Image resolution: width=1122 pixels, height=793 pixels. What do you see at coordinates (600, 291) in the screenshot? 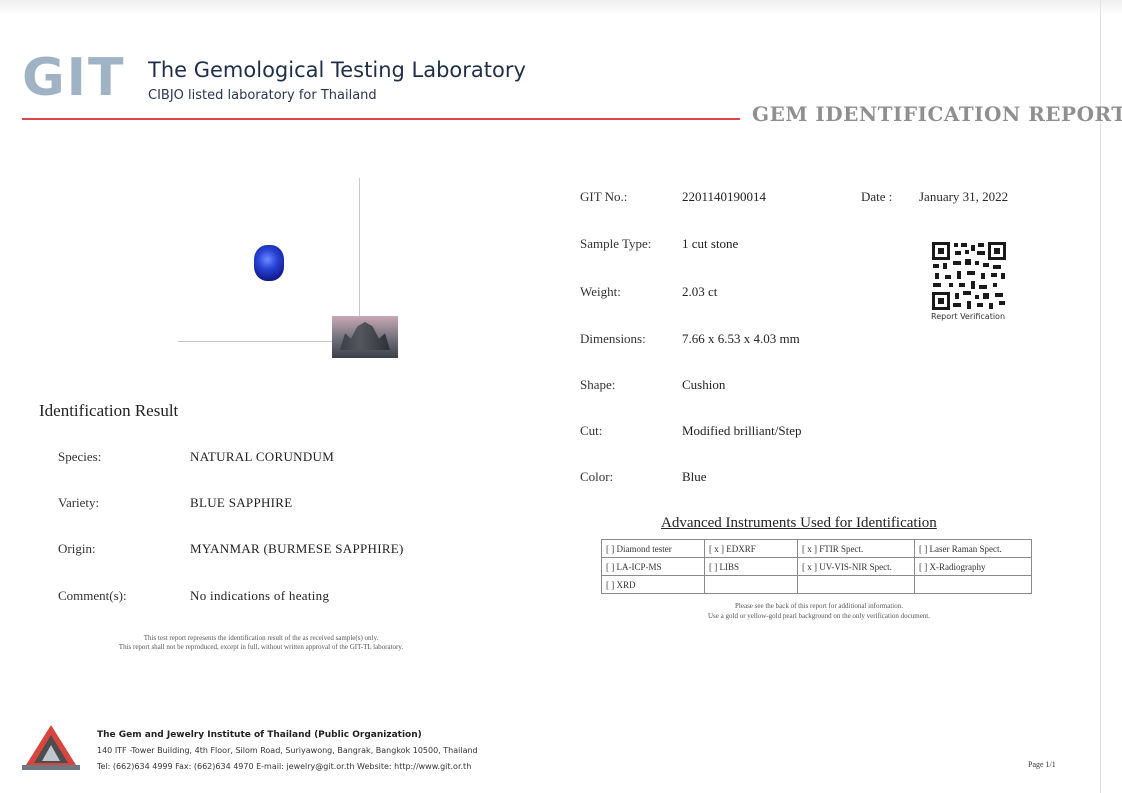
I see `weight-label: Weight:` at bounding box center [600, 291].